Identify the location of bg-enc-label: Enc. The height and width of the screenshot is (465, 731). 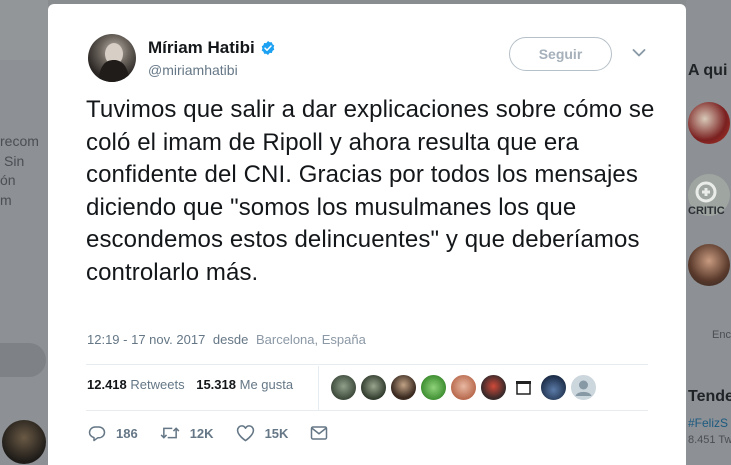
(721, 335).